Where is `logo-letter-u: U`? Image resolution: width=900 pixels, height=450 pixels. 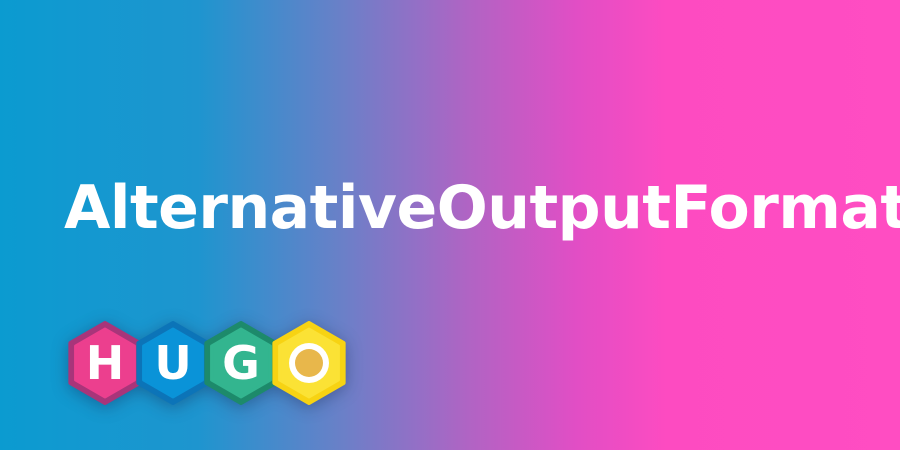 logo-letter-u: U is located at coordinates (172, 363).